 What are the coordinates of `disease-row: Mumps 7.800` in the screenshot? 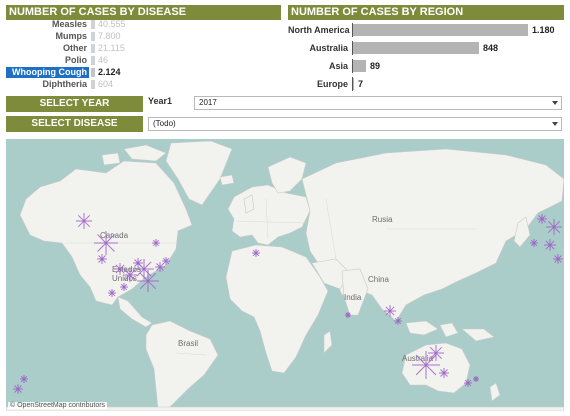 It's located at (91, 36).